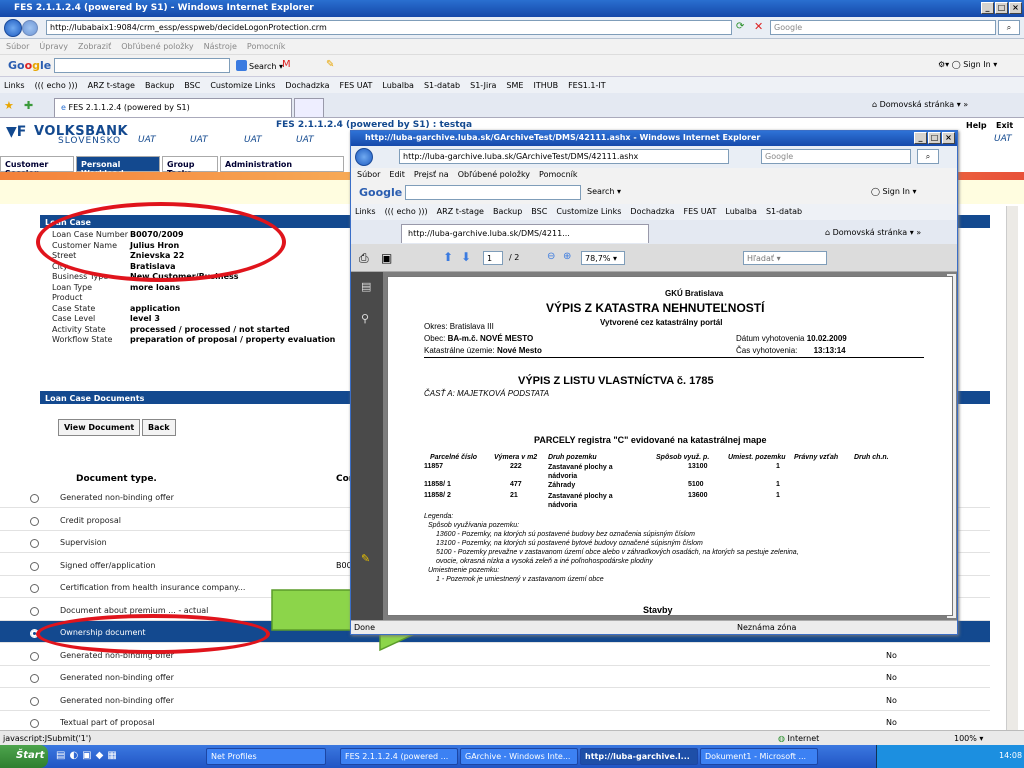 This screenshot has width=1024, height=768. Describe the element at coordinates (588, 212) in the screenshot. I see `popup-link-item: Customize Links` at that location.